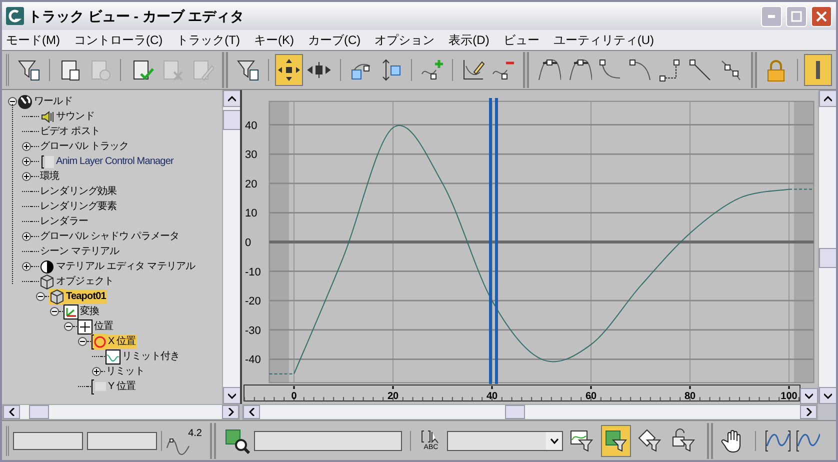 The width and height of the screenshot is (838, 462). Describe the element at coordinates (86, 297) in the screenshot. I see `tree-item: Teapot01` at that location.